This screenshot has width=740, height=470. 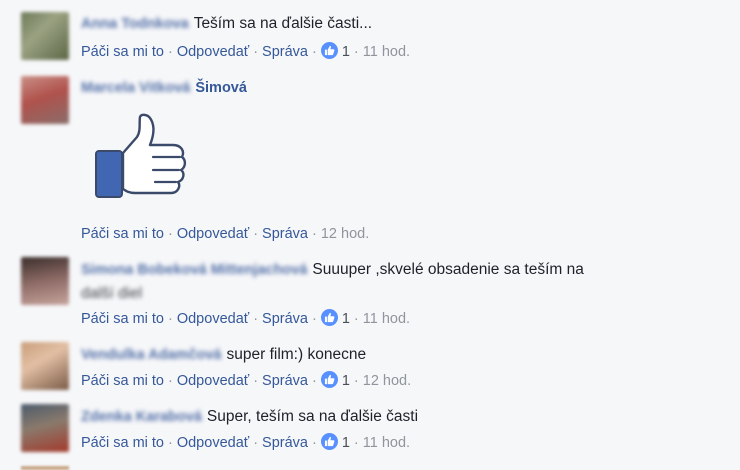 What do you see at coordinates (135, 88) in the screenshot?
I see `comment-author-name: Marcela Vitková` at bounding box center [135, 88].